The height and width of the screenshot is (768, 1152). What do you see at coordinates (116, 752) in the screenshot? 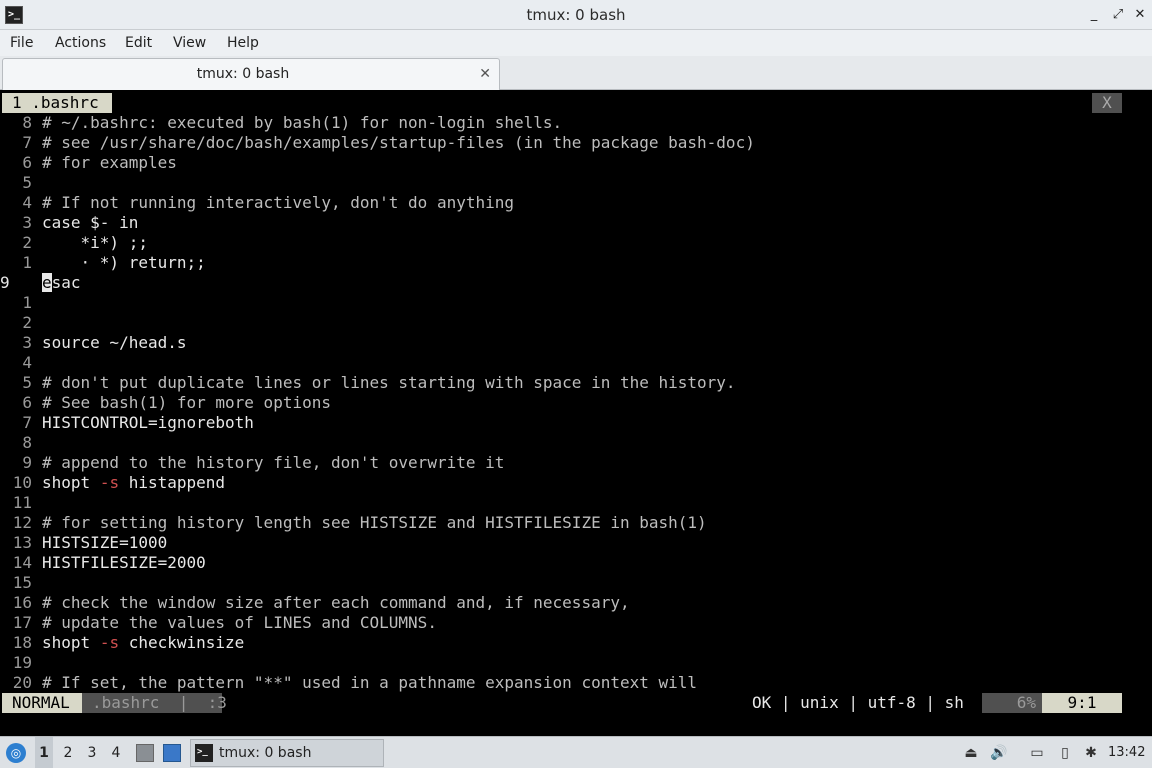
I see `workspace-4: 4` at bounding box center [116, 752].